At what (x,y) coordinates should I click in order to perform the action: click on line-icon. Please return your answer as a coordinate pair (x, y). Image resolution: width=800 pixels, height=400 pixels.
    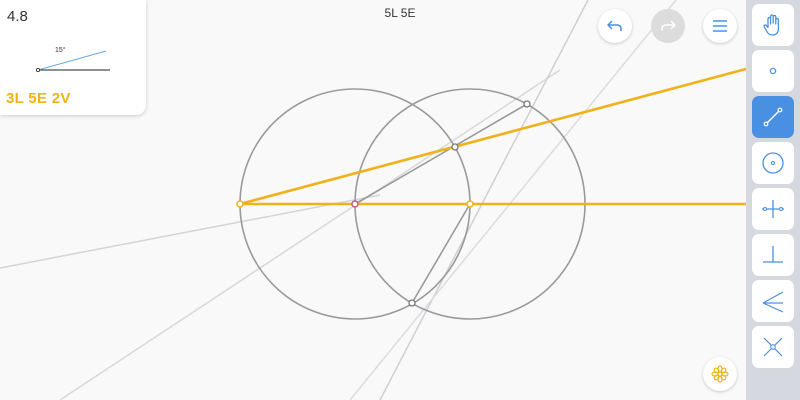
    Looking at the image, I should click on (773, 117).